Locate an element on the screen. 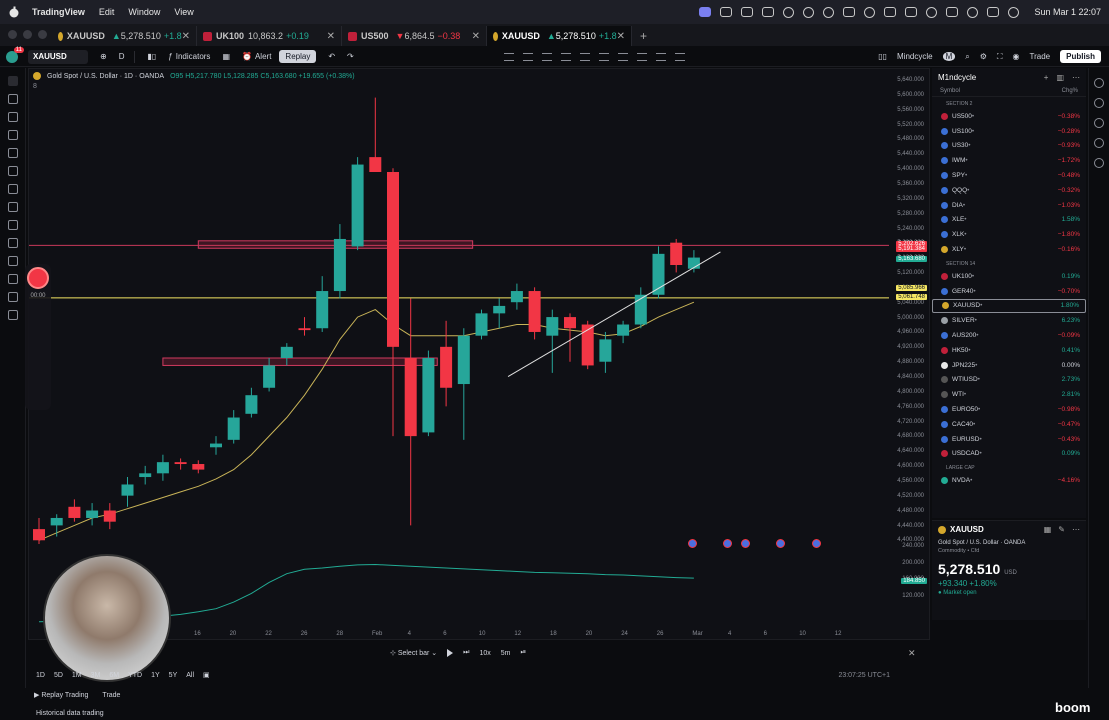  chart-type-icon: ▮▯ is located at coordinates (151, 56).